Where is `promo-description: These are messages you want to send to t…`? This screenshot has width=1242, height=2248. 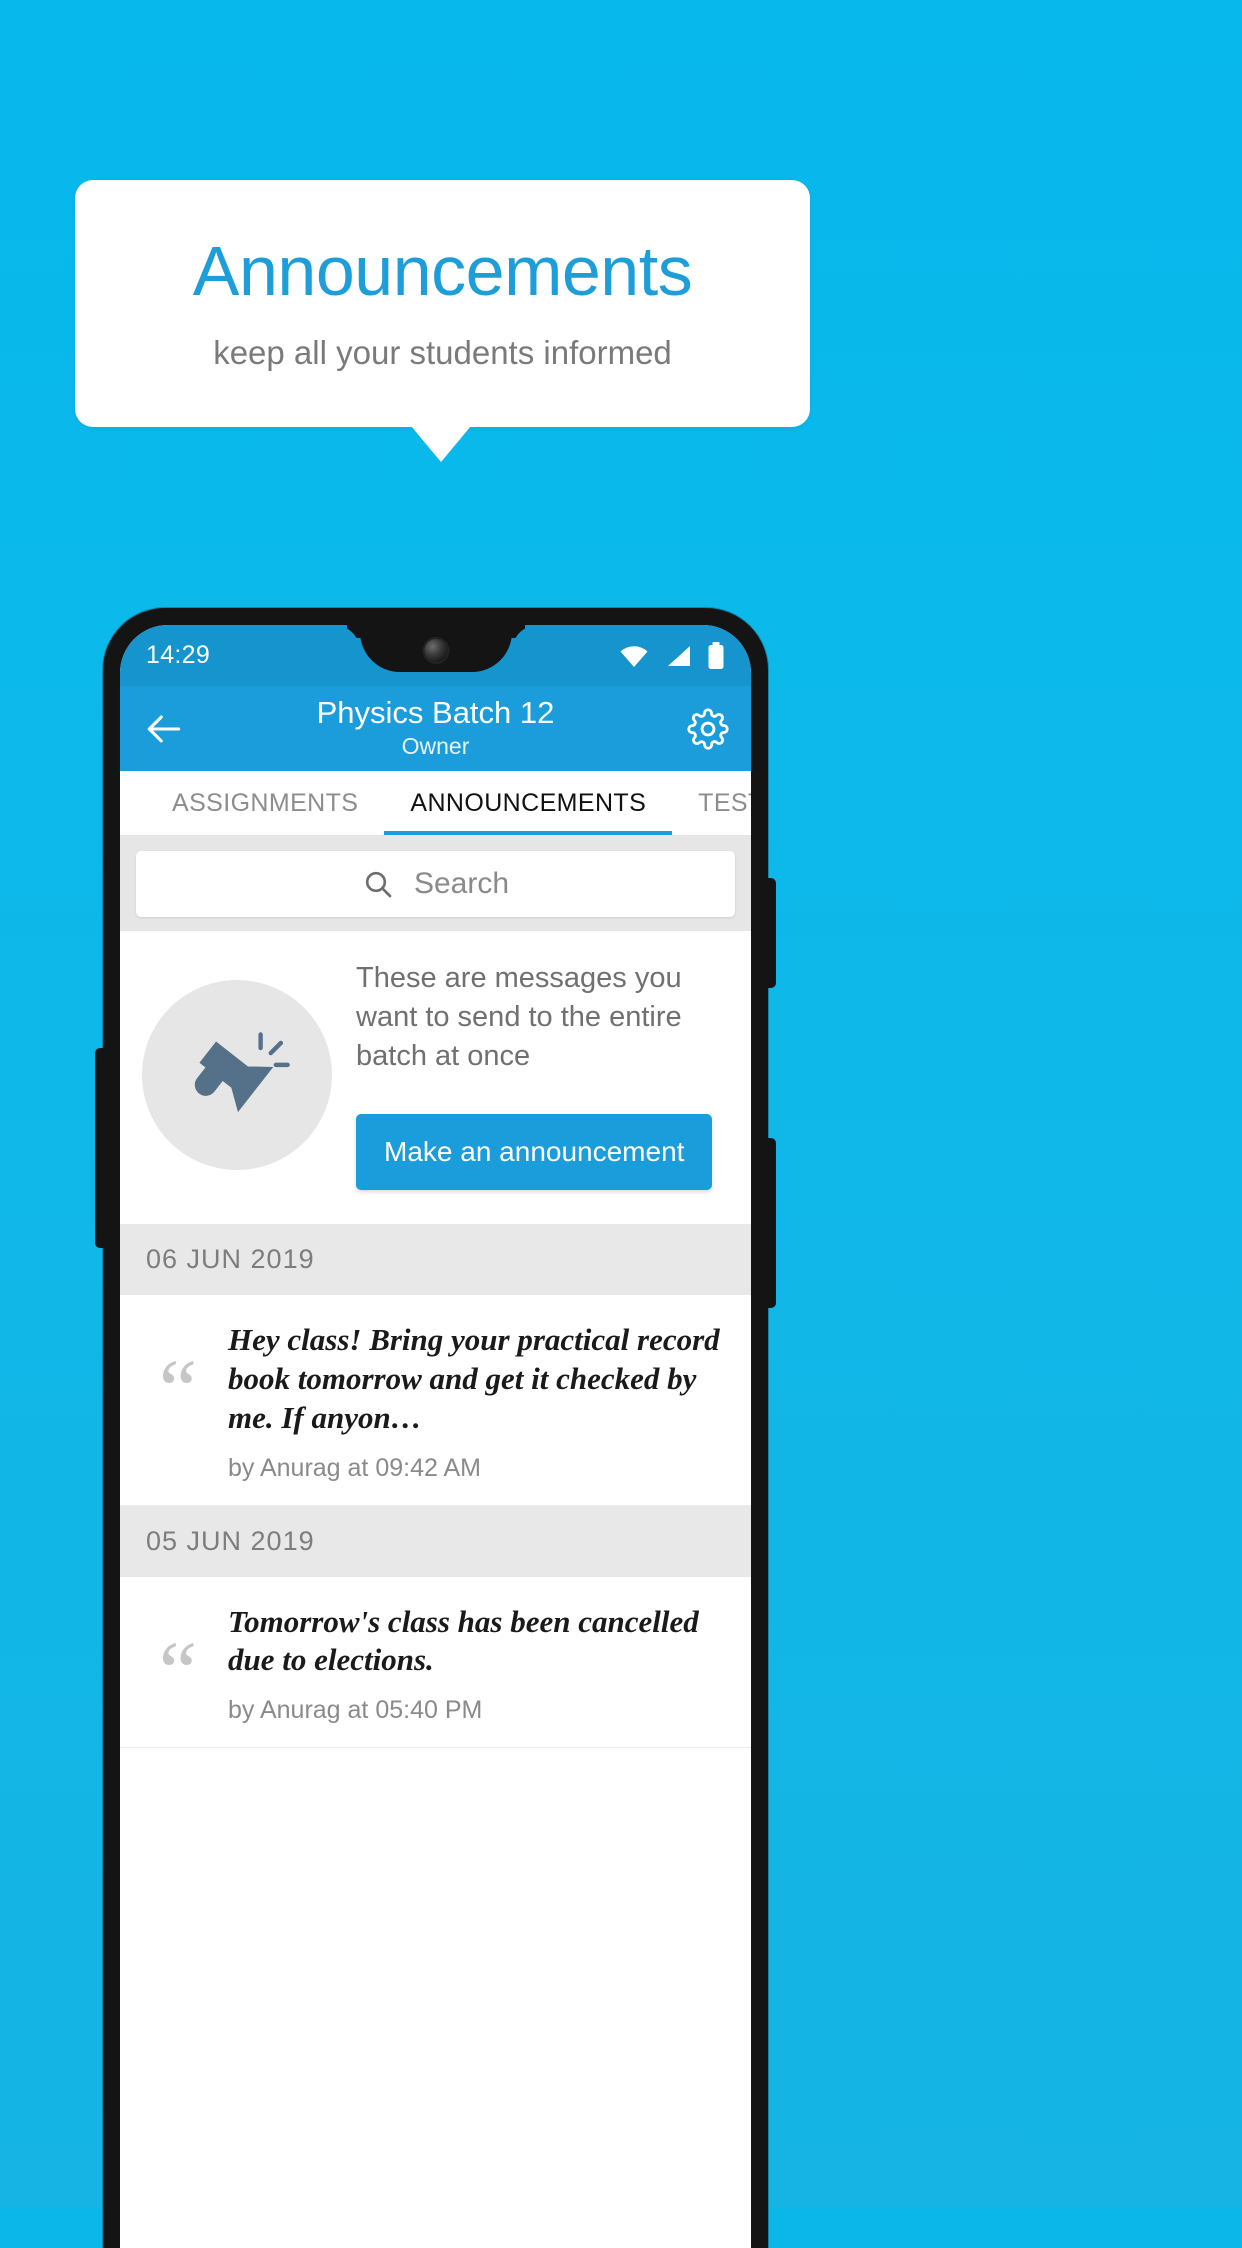
promo-description: These are messages you want to send to t… is located at coordinates (519, 1017).